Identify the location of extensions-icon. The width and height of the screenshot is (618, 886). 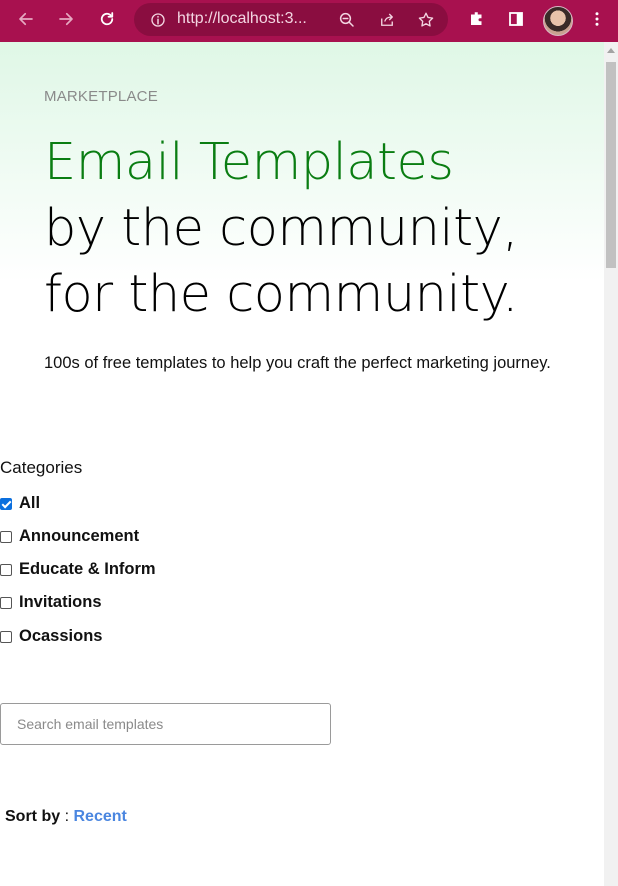
(477, 19).